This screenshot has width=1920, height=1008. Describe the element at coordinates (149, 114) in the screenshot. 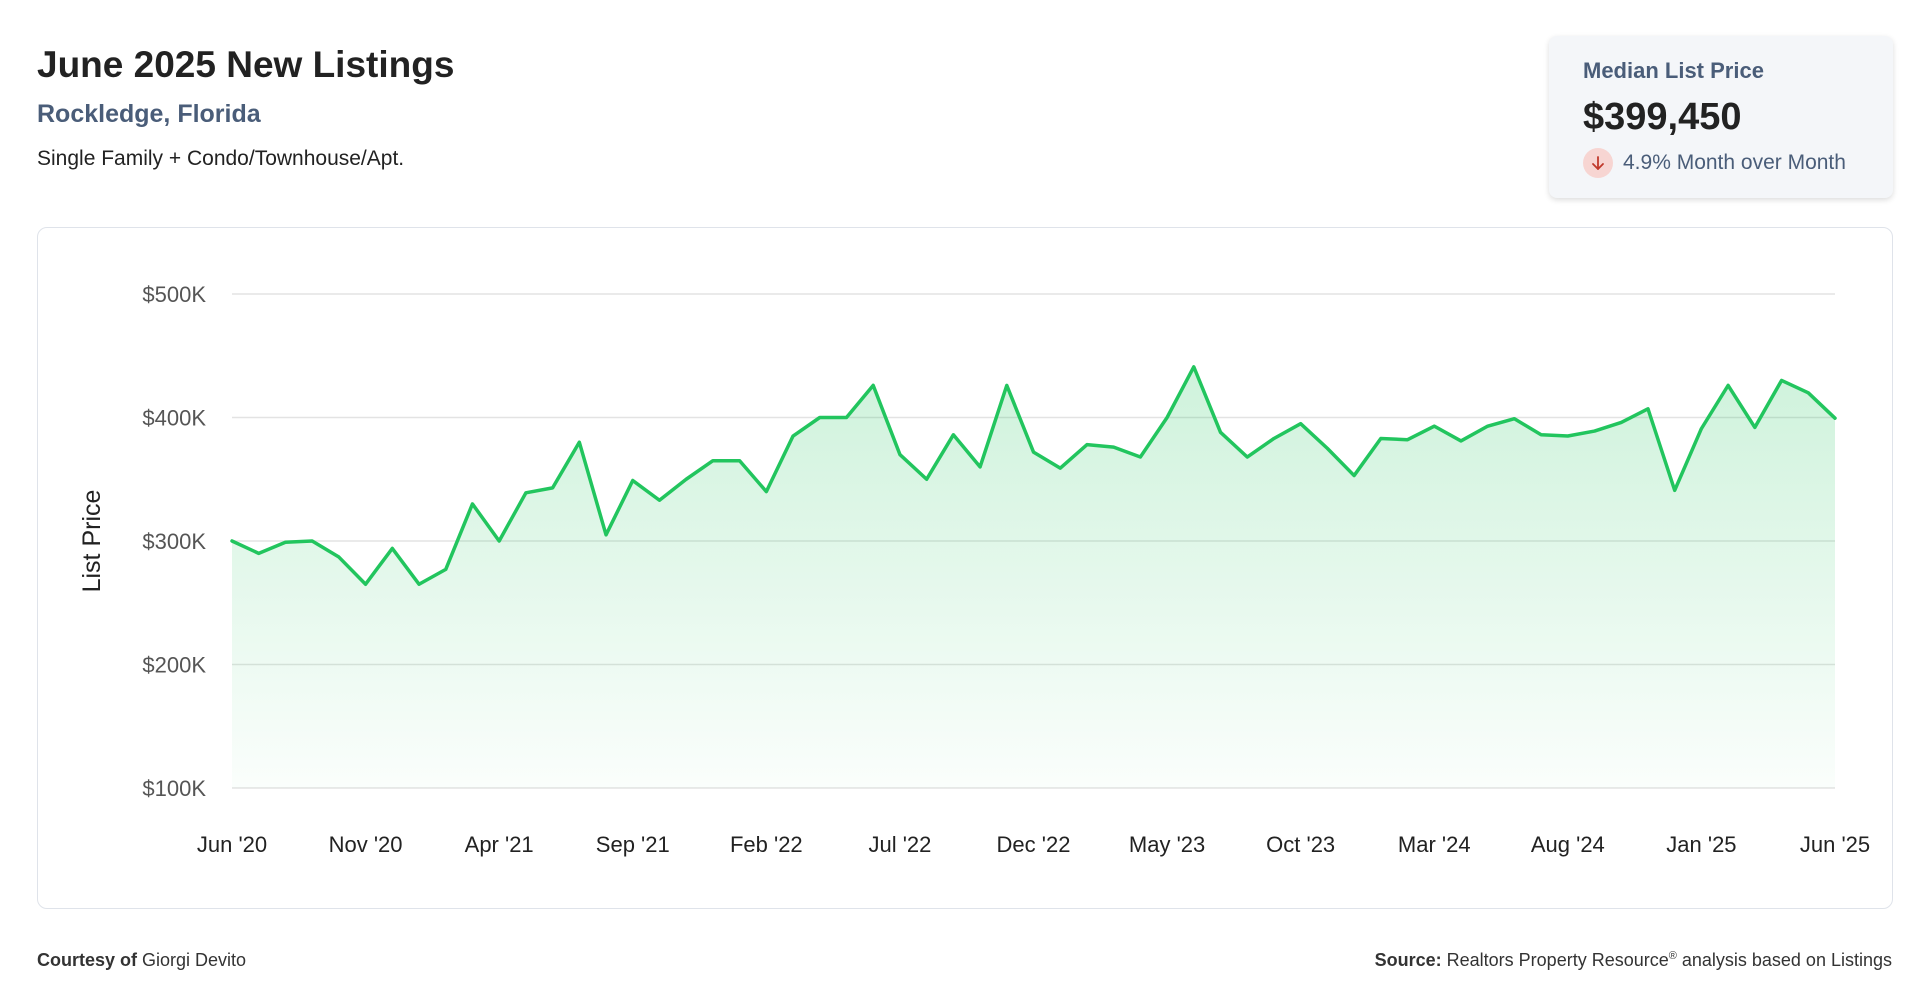

I see `location-subtitle: Rockledge, Florida` at that location.